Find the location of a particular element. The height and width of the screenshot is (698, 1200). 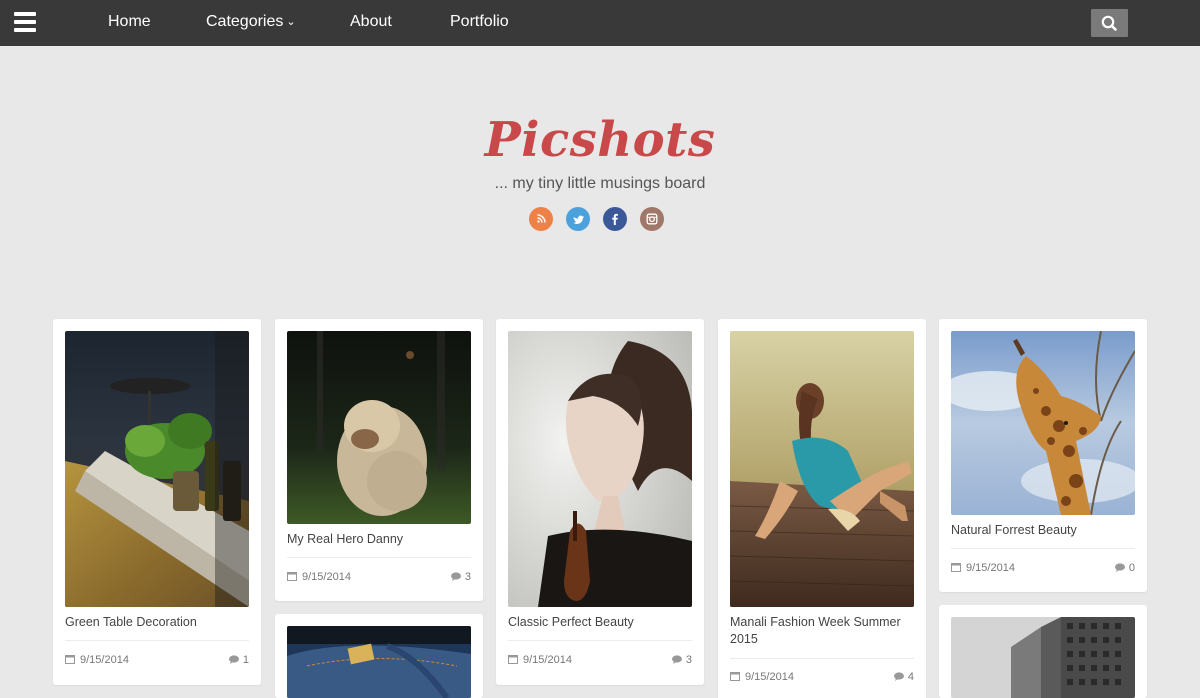

post-comments: 0 is located at coordinates (1124, 568).